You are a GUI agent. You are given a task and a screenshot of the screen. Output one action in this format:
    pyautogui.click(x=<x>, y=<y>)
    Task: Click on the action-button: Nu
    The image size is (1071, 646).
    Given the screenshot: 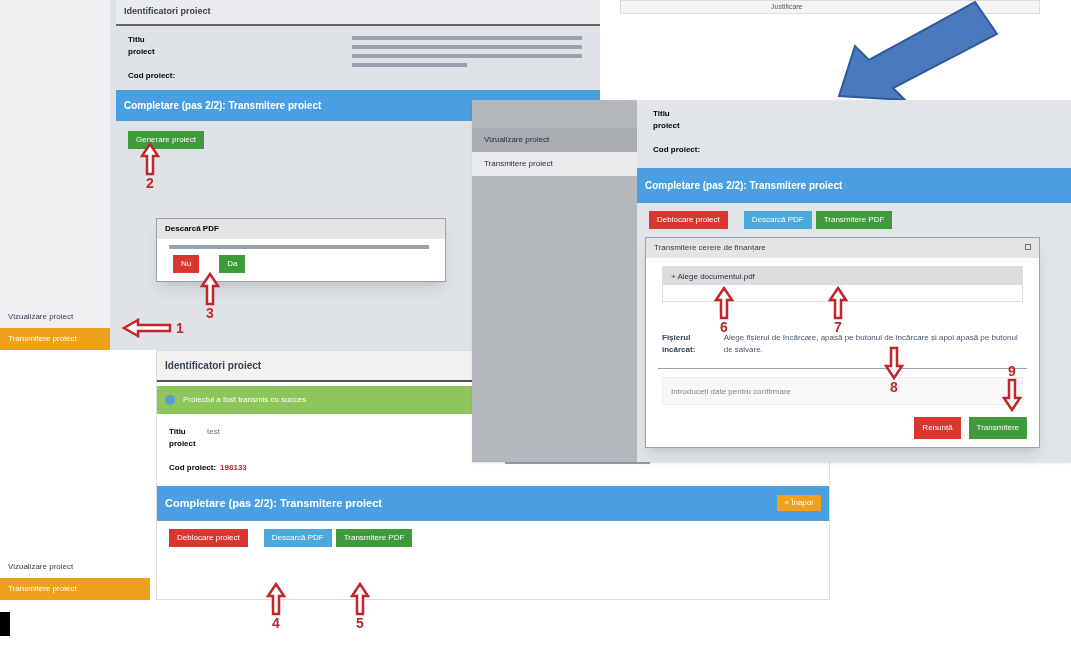 What is the action you would take?
    pyautogui.click(x=186, y=263)
    